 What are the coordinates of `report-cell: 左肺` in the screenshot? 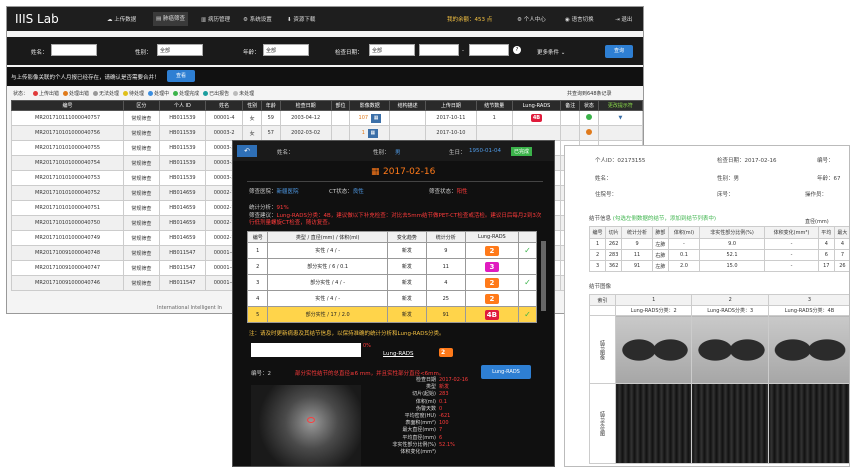 It's located at (660, 266).